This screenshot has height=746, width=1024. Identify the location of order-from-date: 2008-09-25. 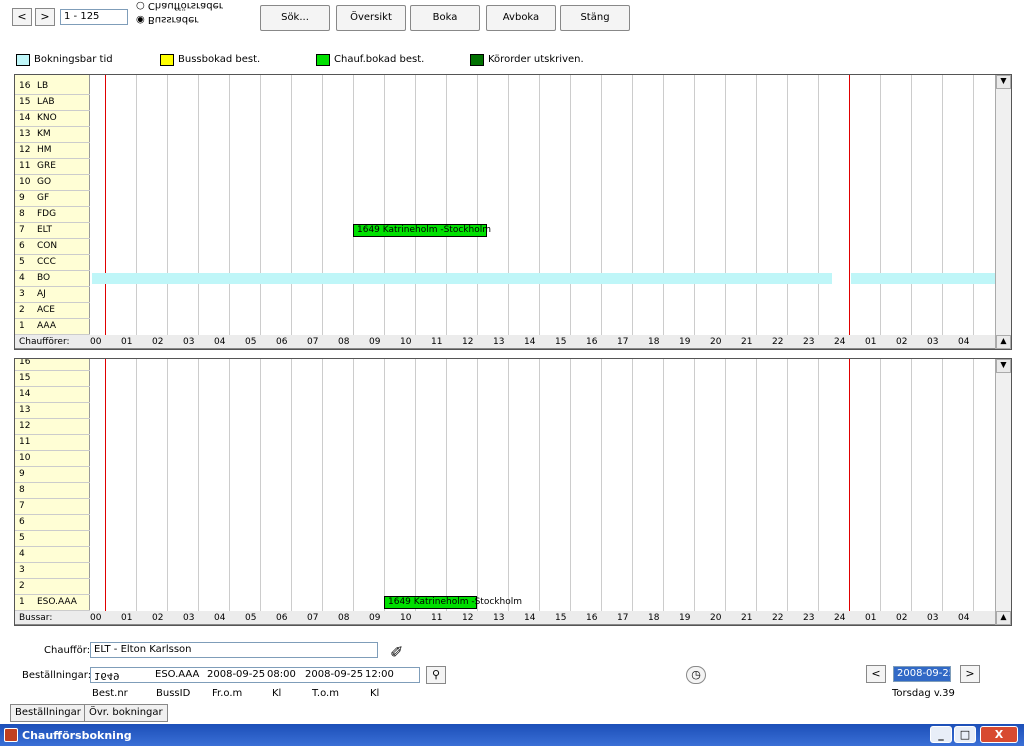
(236, 674).